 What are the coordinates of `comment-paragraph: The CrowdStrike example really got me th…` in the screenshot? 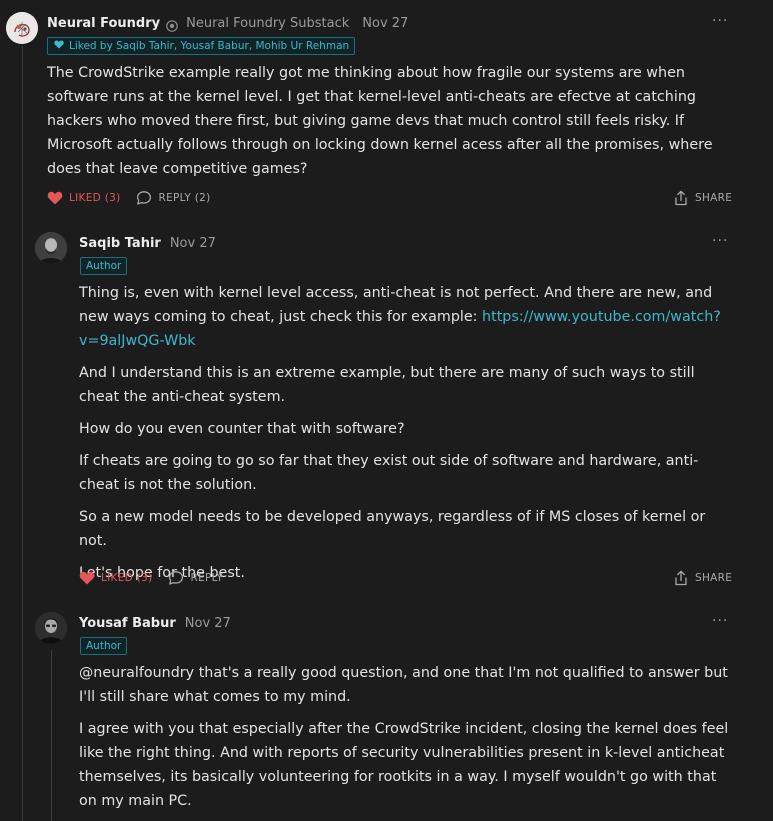 It's located at (380, 121).